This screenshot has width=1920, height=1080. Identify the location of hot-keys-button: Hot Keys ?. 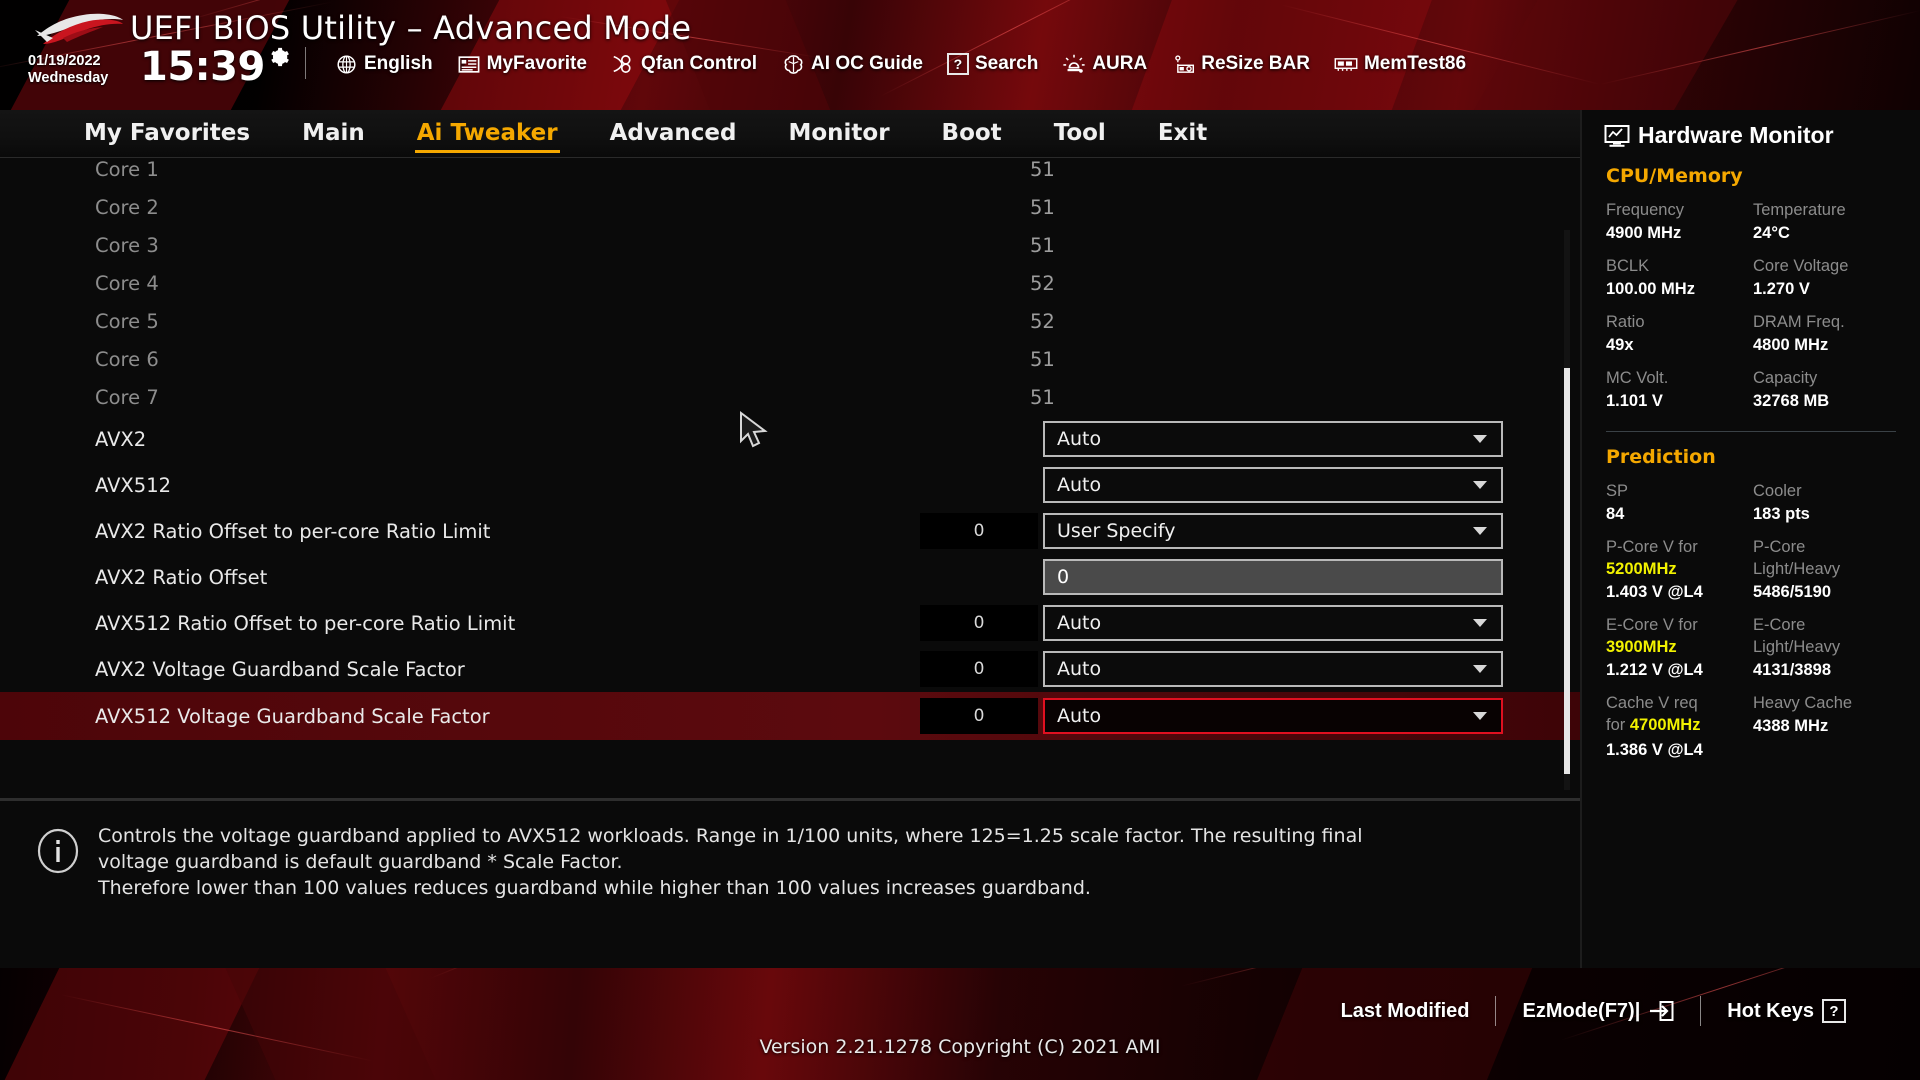
(1786, 1011).